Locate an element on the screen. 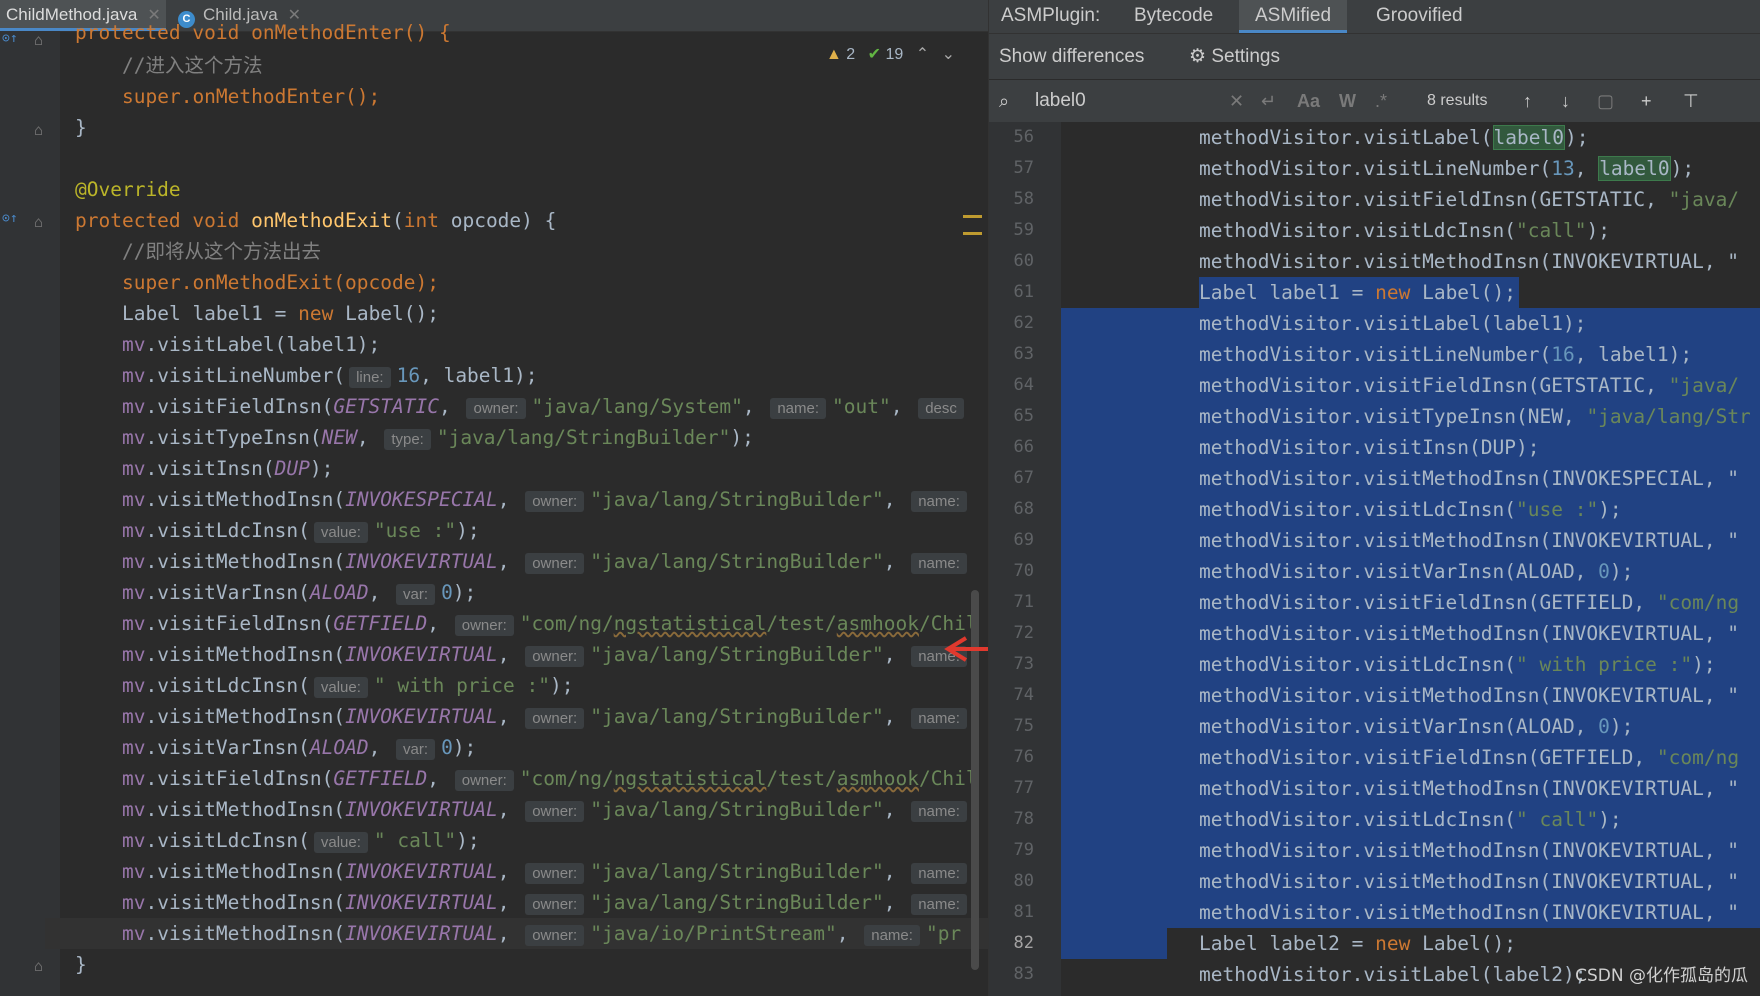  plugin-title: ASMPlugin: is located at coordinates (1051, 15).